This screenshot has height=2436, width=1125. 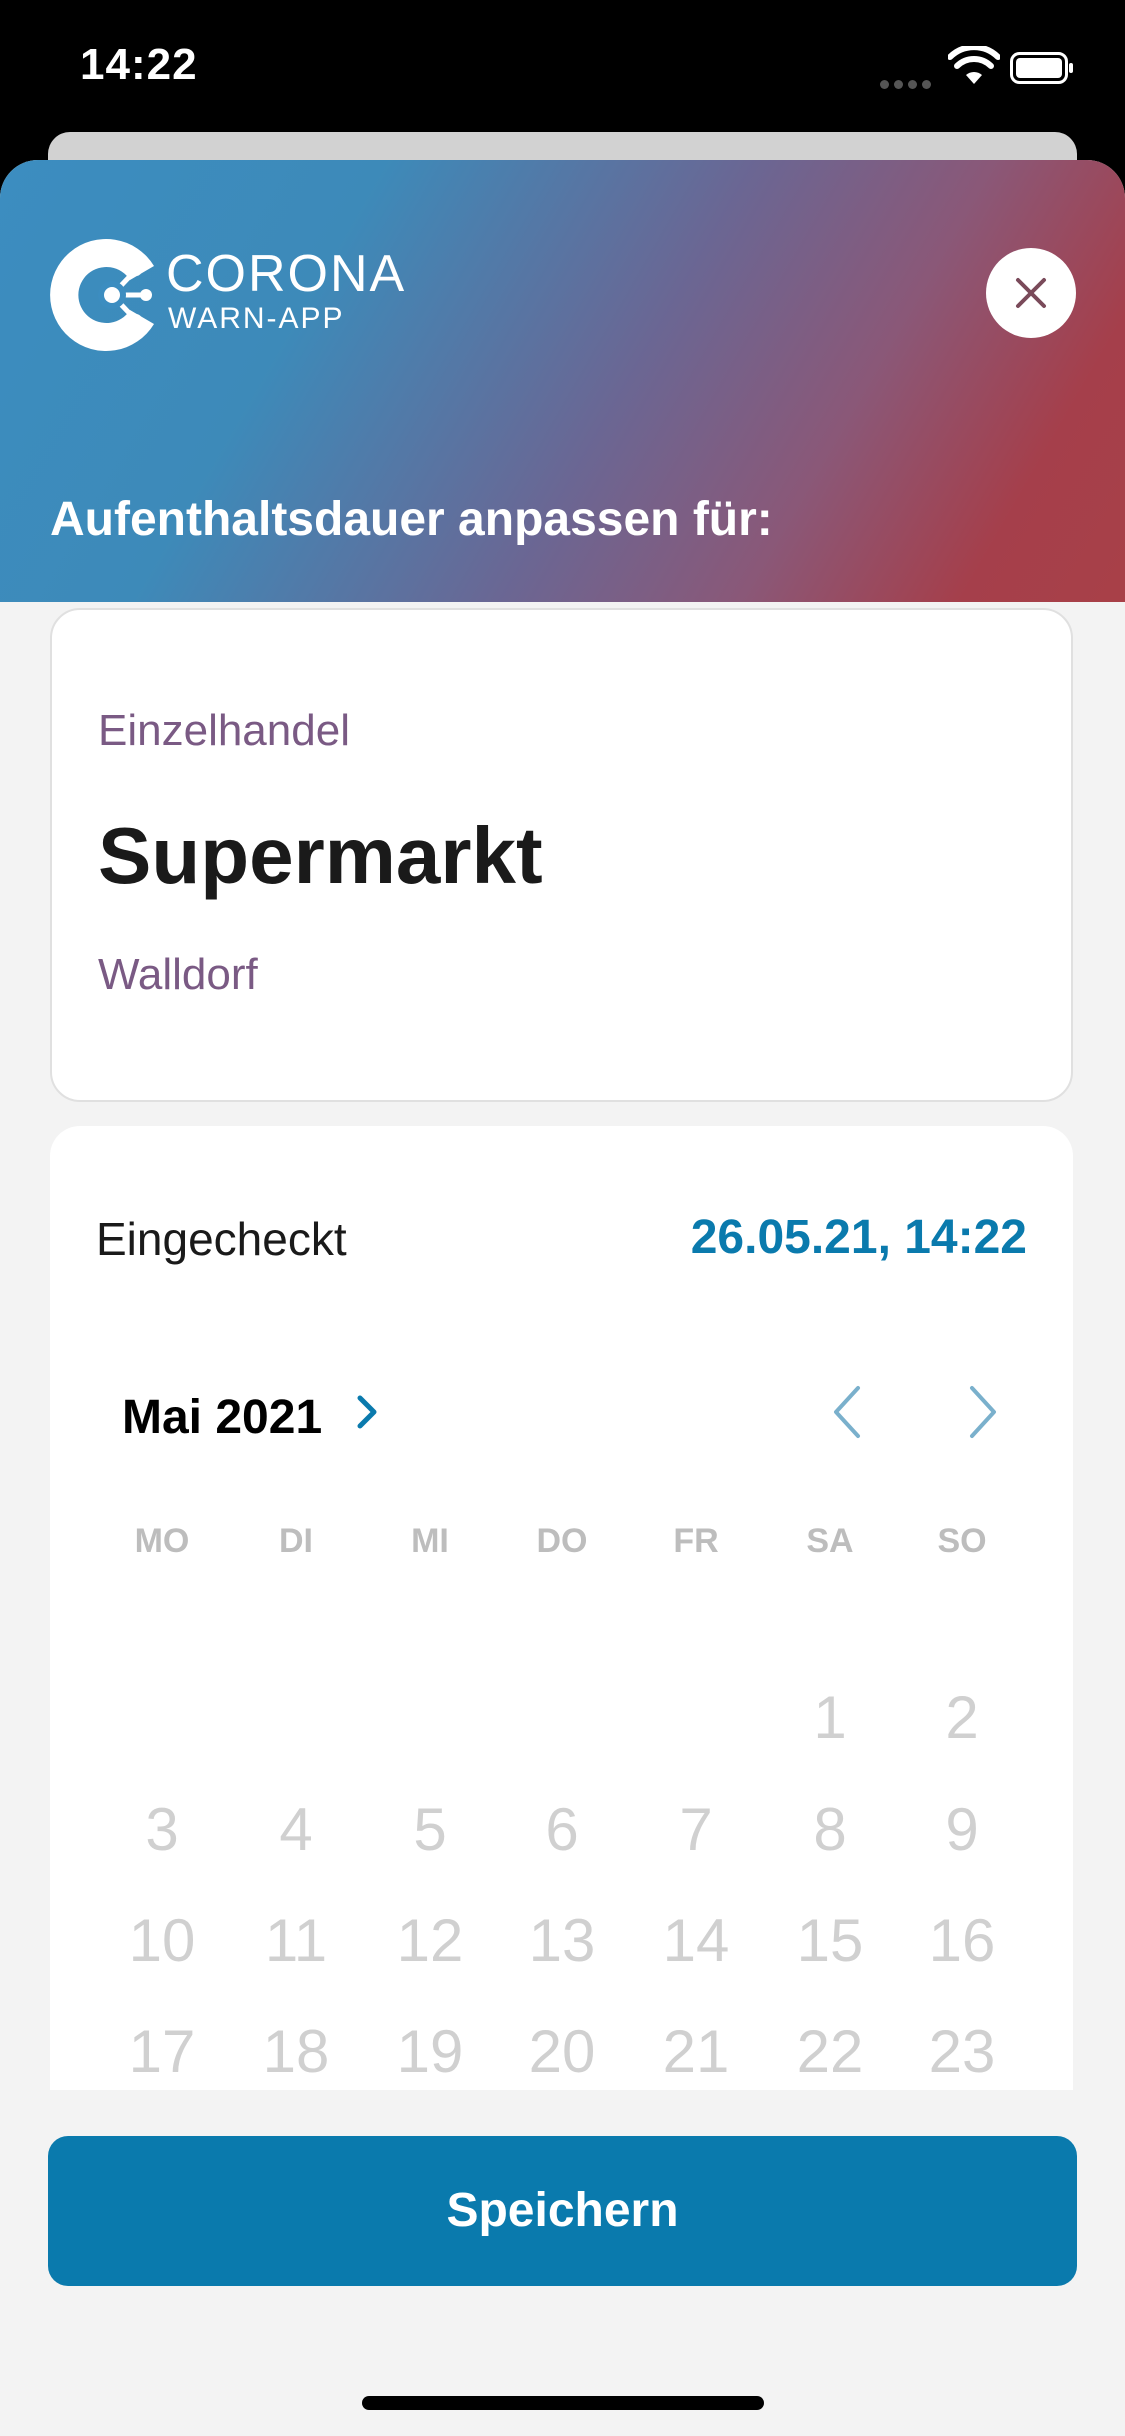 What do you see at coordinates (162, 2051) in the screenshot?
I see `calendar-day: 17` at bounding box center [162, 2051].